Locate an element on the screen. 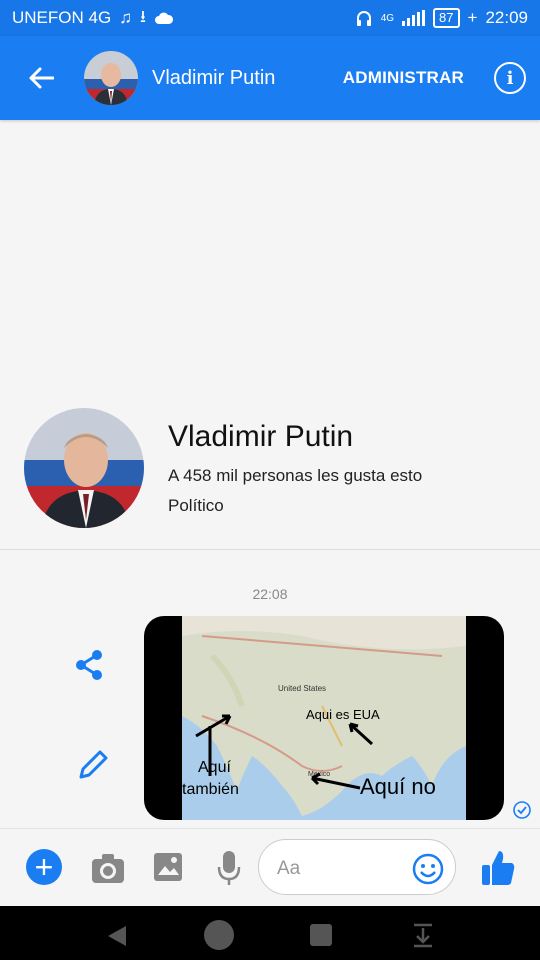  edit-icon is located at coordinates (93, 764).